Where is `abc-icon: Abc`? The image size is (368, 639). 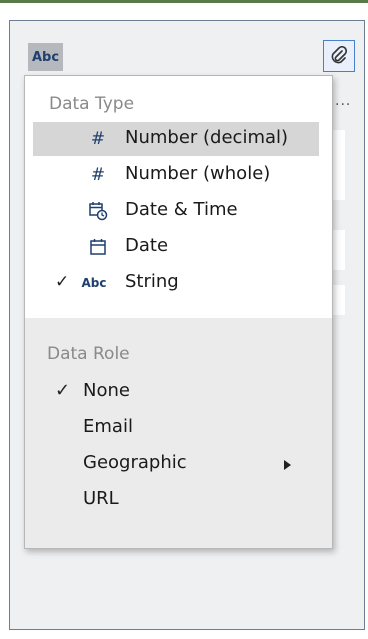 abc-icon: Abc is located at coordinates (94, 283).